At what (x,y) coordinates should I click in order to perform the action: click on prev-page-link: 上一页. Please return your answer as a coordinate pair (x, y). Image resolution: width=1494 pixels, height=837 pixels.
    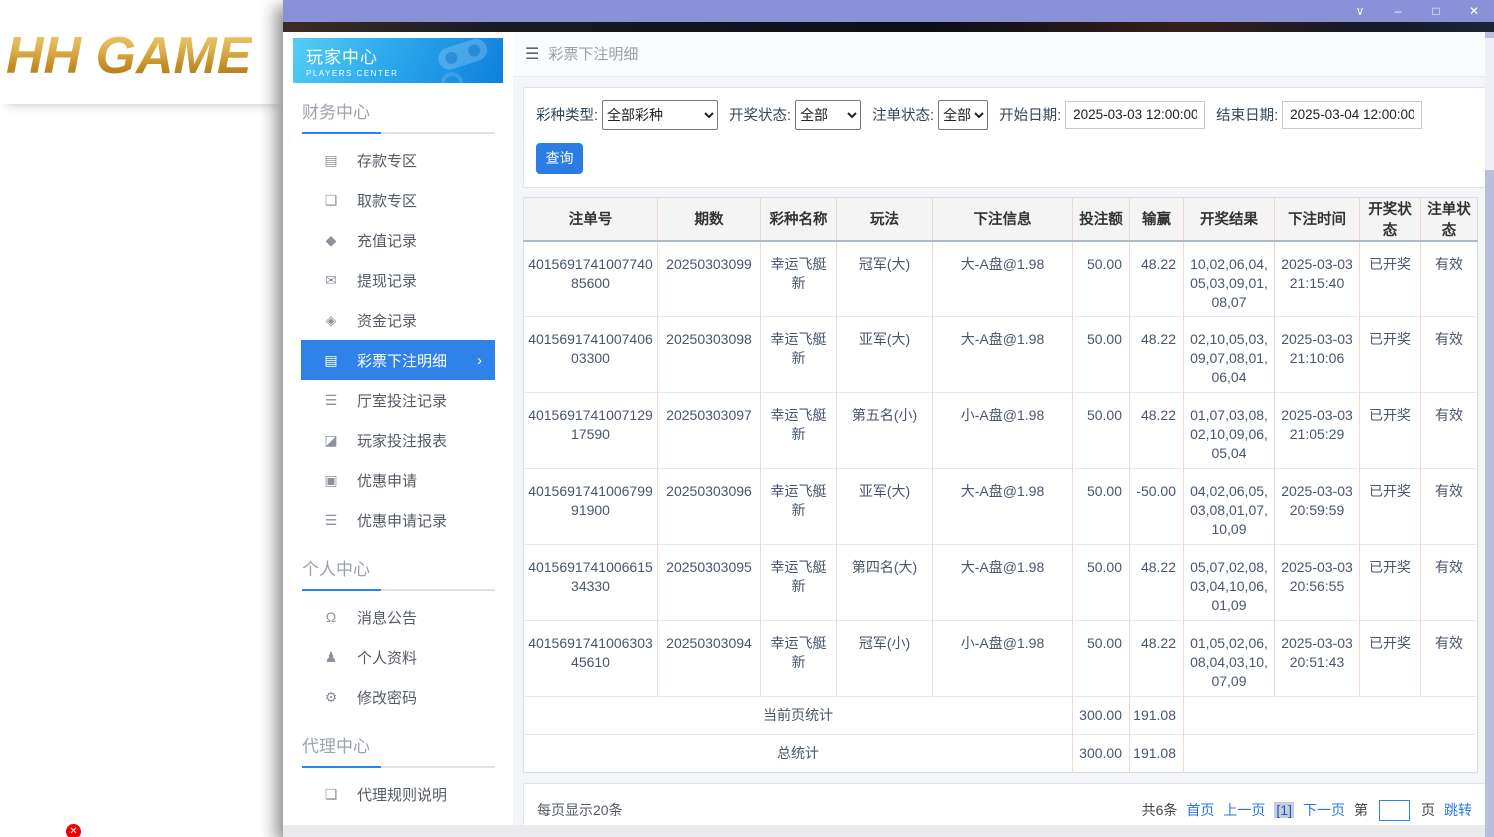
    Looking at the image, I should click on (1244, 810).